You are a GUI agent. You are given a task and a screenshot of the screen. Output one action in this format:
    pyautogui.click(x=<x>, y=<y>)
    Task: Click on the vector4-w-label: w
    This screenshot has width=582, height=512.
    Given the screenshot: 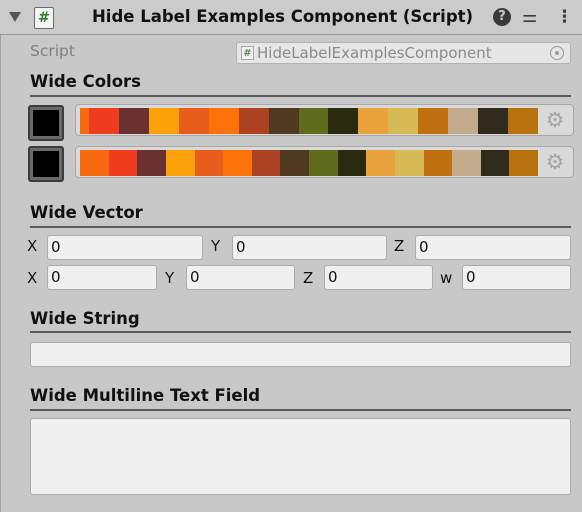 What is the action you would take?
    pyautogui.click(x=446, y=278)
    